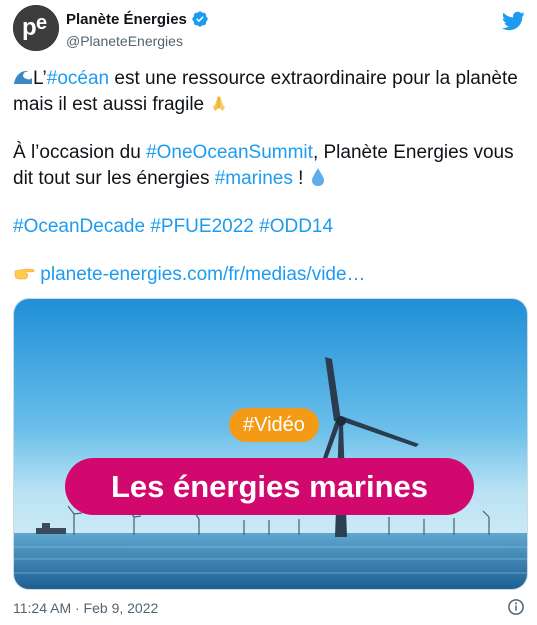  What do you see at coordinates (274, 425) in the screenshot?
I see `video-badge: #Vidéo` at bounding box center [274, 425].